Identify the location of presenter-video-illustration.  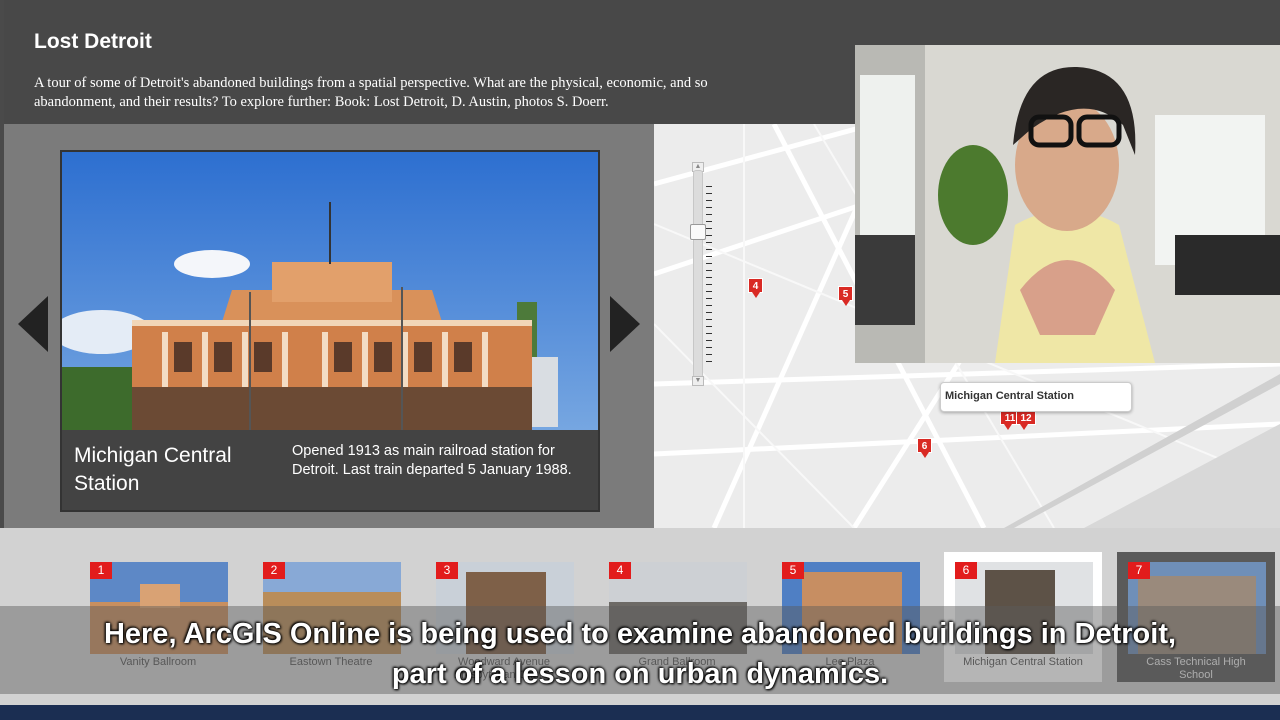
(1067, 204).